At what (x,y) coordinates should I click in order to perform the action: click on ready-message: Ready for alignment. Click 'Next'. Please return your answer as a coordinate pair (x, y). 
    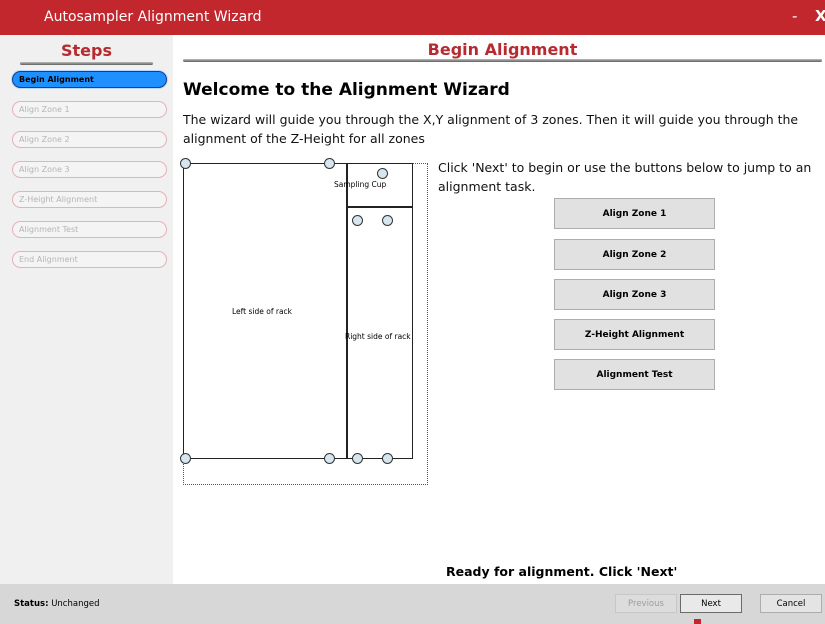
    Looking at the image, I should click on (562, 571).